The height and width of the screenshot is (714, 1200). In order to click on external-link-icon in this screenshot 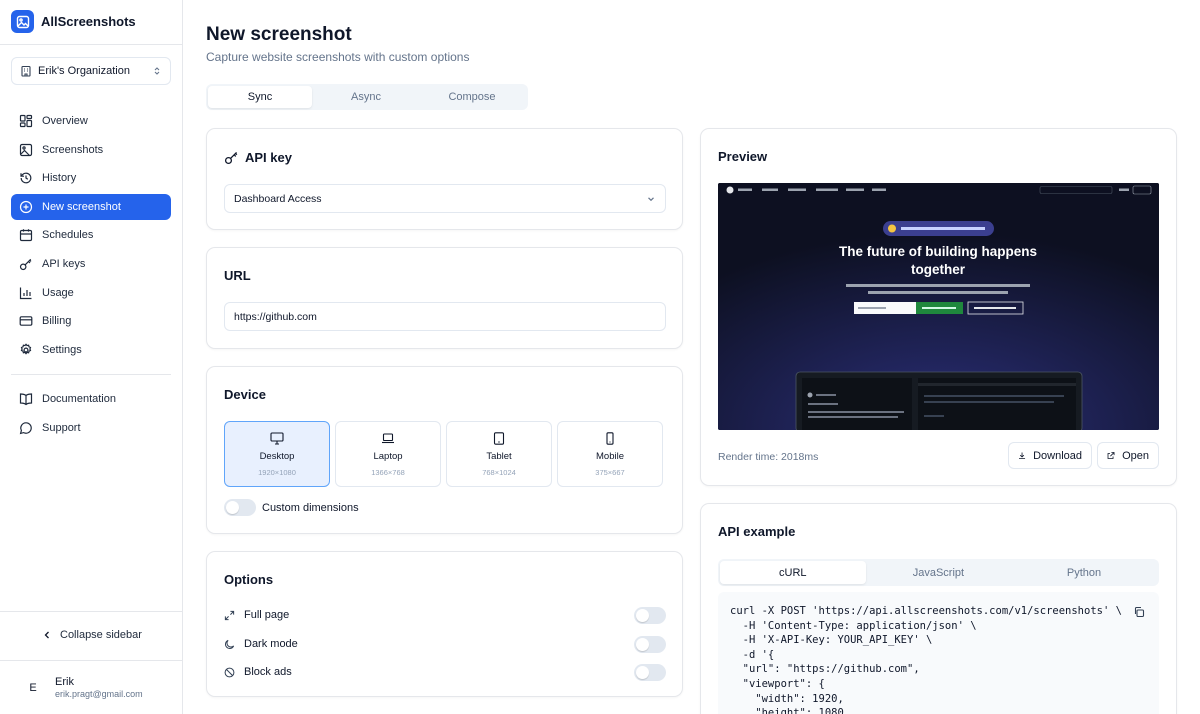, I will do `click(1111, 455)`.